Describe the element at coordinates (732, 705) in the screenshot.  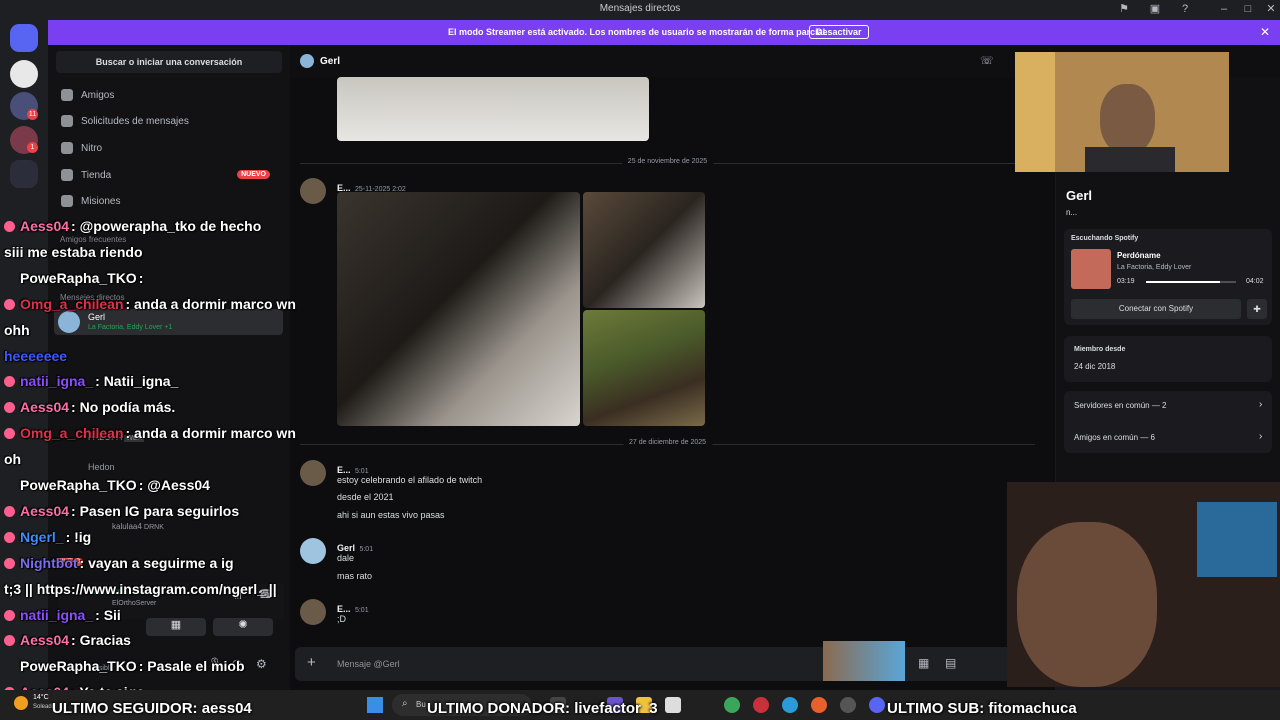
I see `chrome-icon` at that location.